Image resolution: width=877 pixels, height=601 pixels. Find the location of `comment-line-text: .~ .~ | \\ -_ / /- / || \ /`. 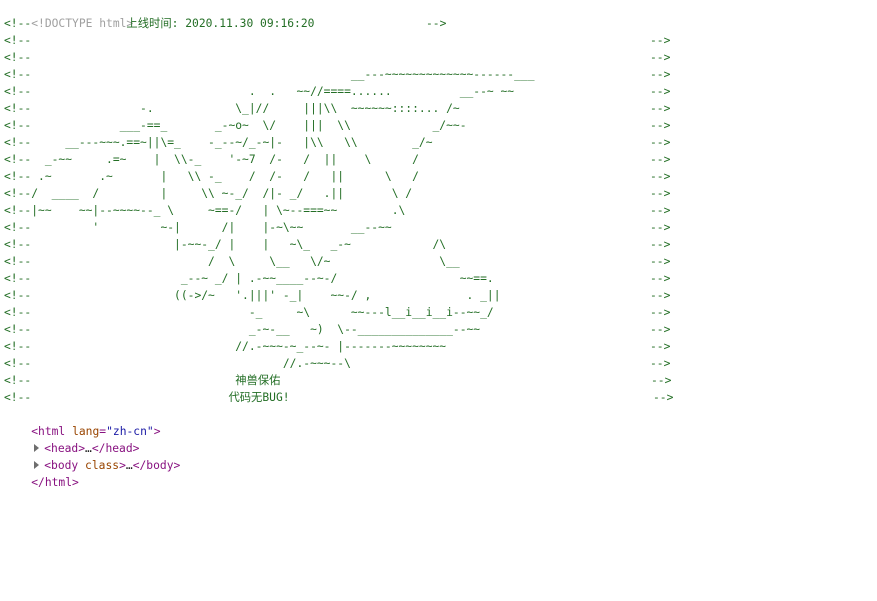

comment-line-text: .~ .~ | \\ -_ / /- / || \ / is located at coordinates (225, 176).